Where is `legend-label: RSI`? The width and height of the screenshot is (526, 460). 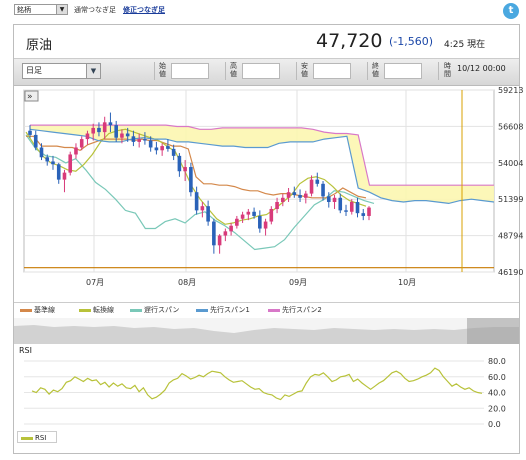 legend-label: RSI is located at coordinates (41, 438).